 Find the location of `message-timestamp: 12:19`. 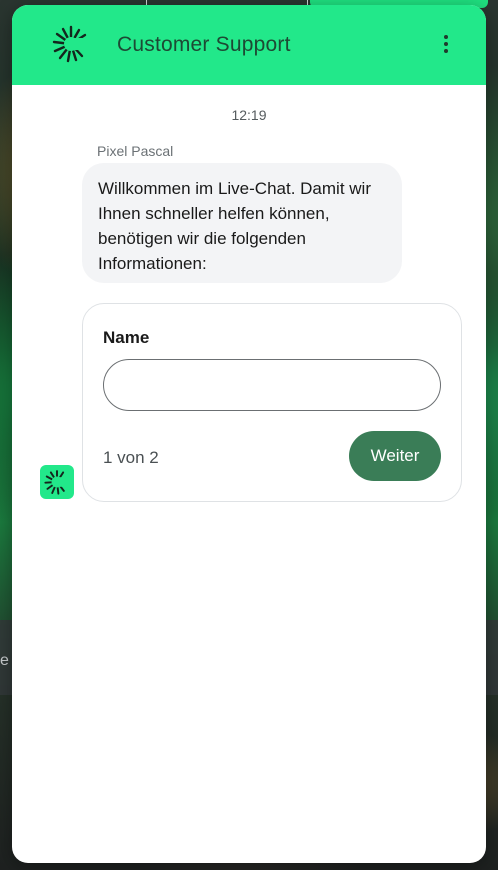

message-timestamp: 12:19 is located at coordinates (249, 115).